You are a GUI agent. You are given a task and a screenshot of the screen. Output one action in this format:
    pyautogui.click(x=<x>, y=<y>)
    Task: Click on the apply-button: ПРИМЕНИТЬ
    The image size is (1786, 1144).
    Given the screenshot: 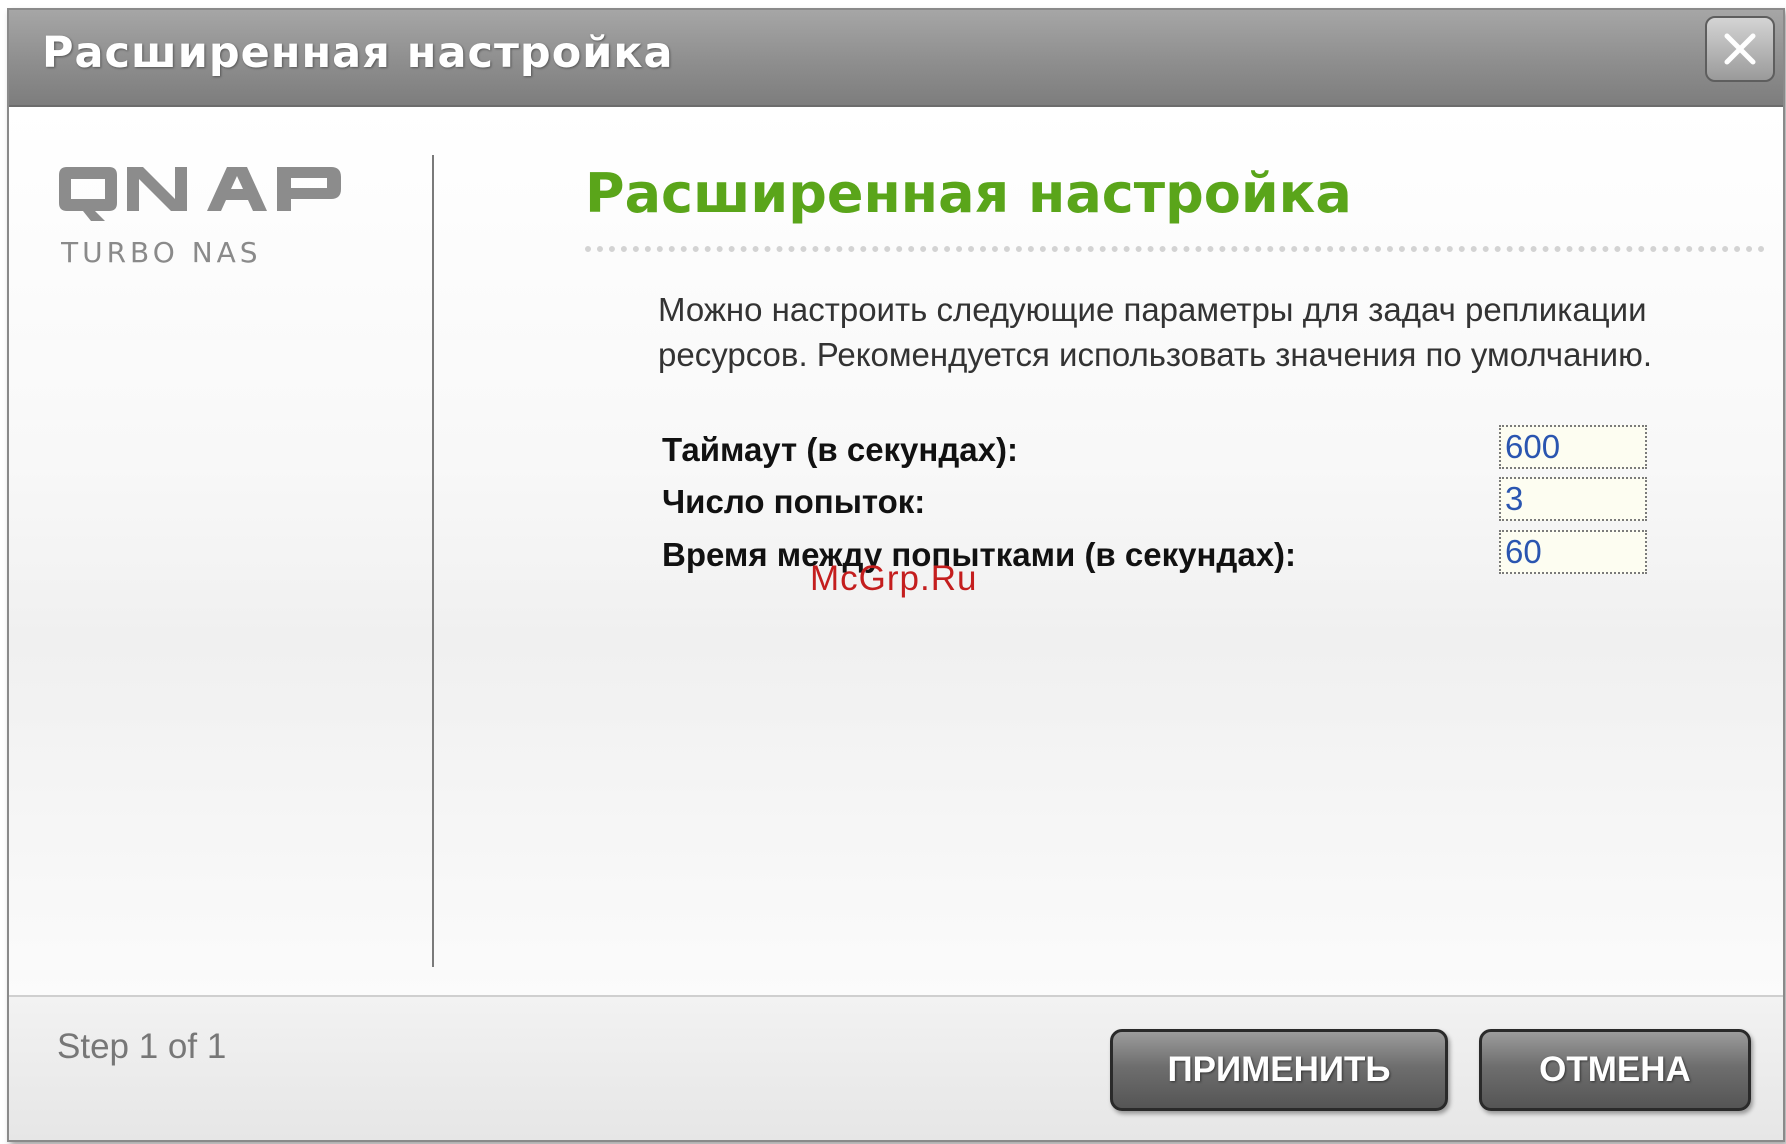 What is the action you would take?
    pyautogui.click(x=1279, y=1070)
    